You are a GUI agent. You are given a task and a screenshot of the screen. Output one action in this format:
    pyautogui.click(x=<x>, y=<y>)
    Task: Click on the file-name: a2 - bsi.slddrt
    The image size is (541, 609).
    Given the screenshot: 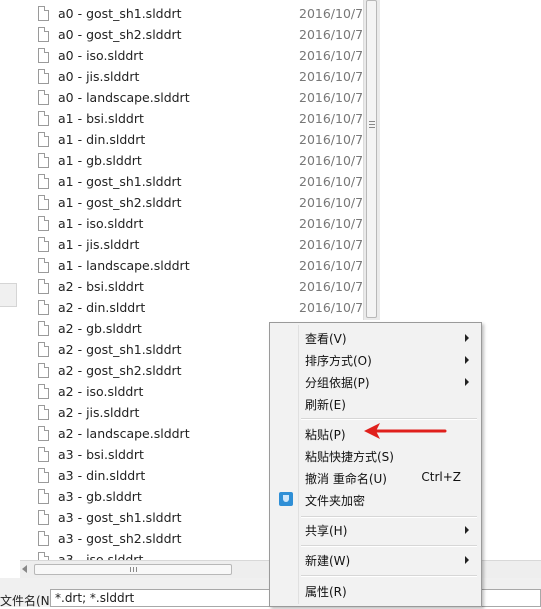 What is the action you would take?
    pyautogui.click(x=101, y=286)
    